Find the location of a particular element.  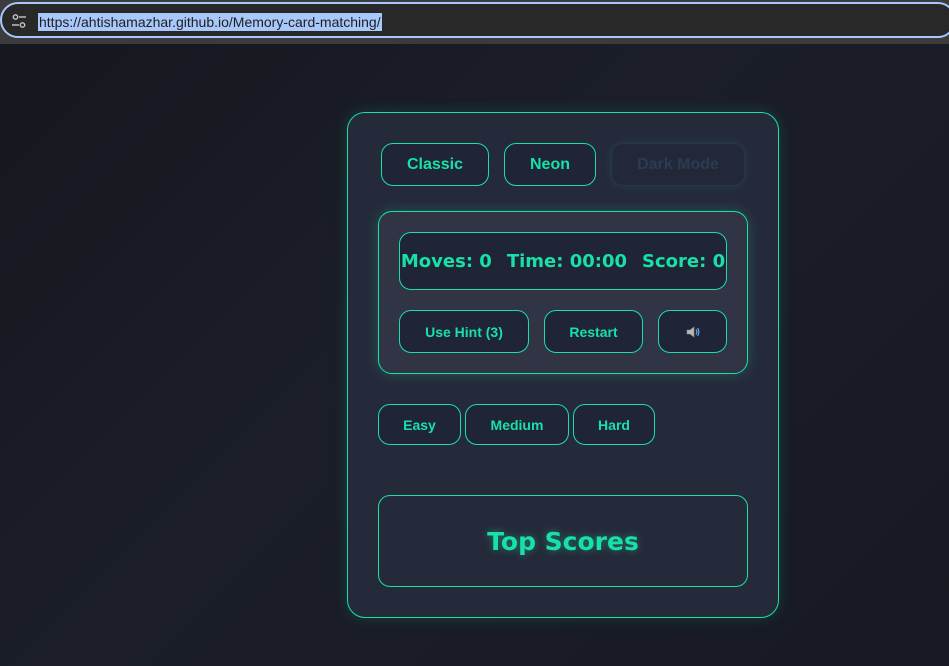

top-scores-title: Top Scores is located at coordinates (563, 541).